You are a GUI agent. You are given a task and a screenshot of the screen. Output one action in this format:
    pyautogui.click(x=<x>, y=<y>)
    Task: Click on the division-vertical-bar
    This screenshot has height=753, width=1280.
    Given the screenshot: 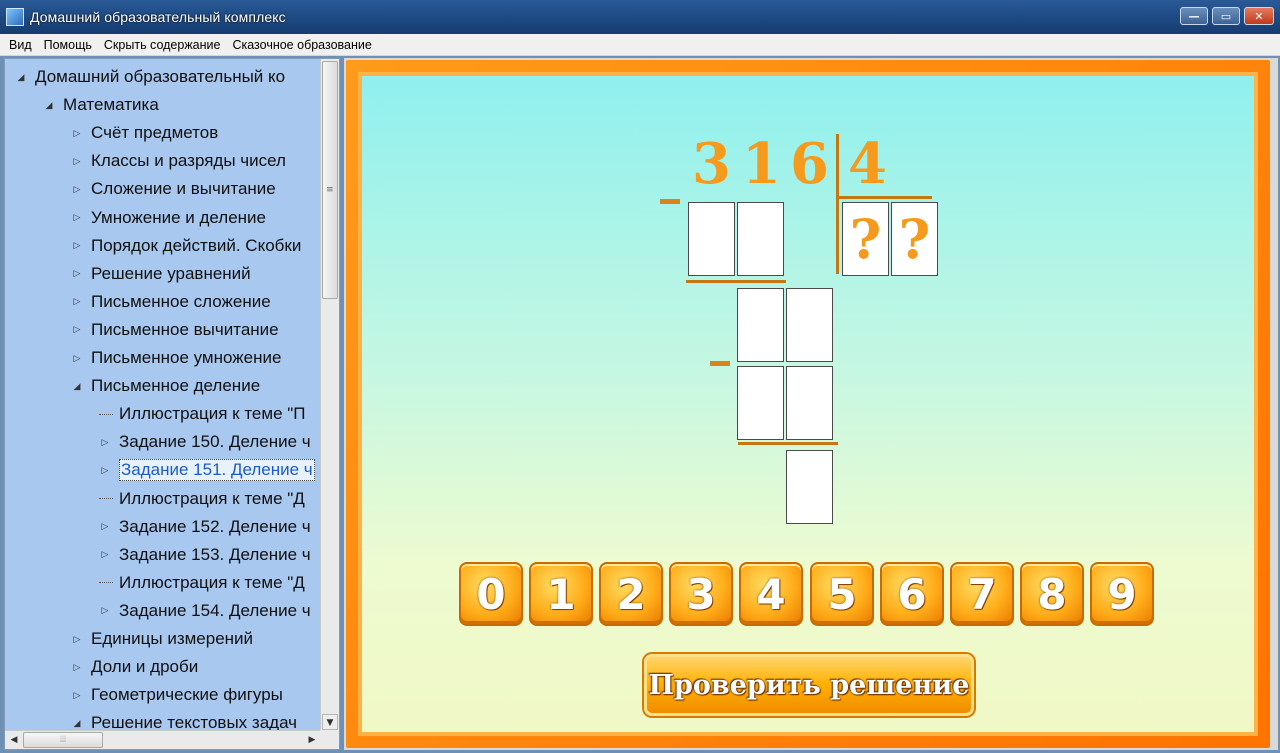 What is the action you would take?
    pyautogui.click(x=837, y=204)
    